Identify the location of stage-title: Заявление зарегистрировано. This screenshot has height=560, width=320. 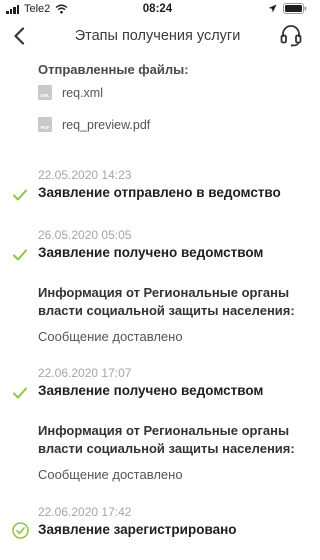
(137, 529).